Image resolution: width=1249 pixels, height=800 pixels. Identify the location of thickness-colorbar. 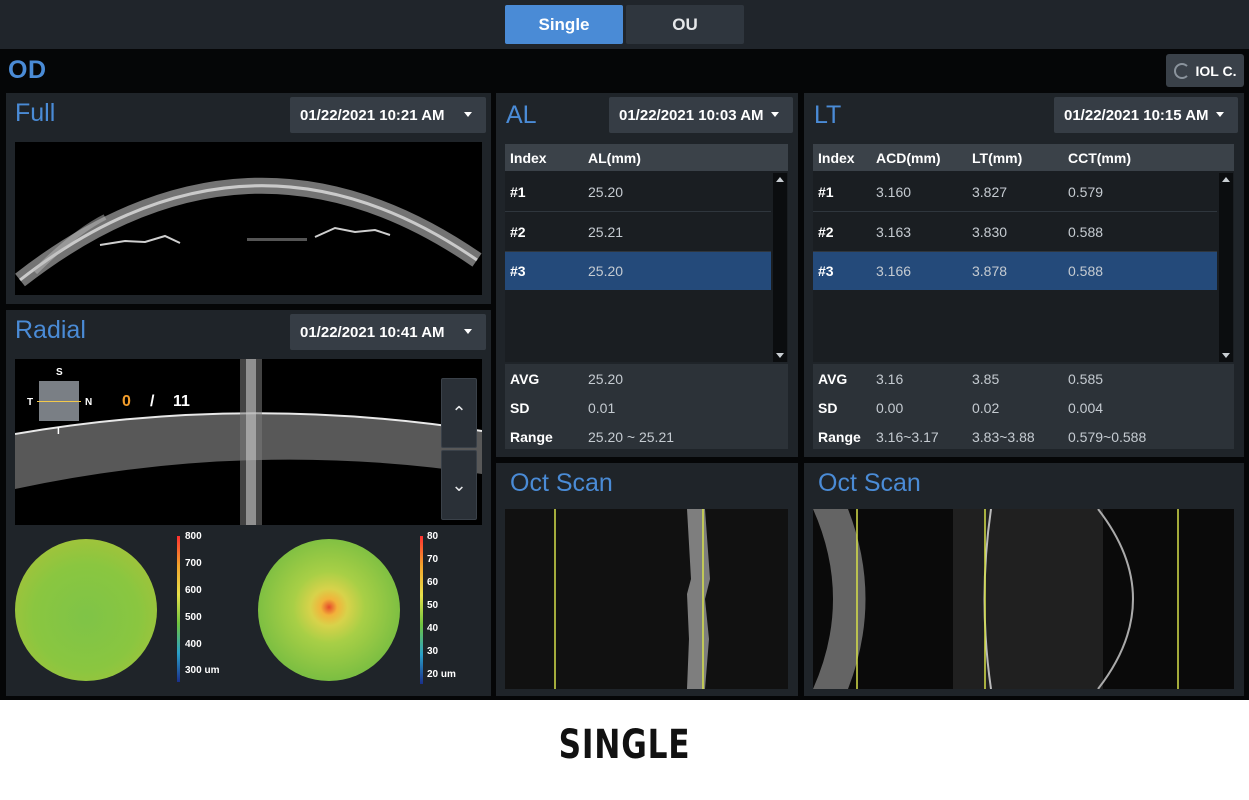
(178, 609).